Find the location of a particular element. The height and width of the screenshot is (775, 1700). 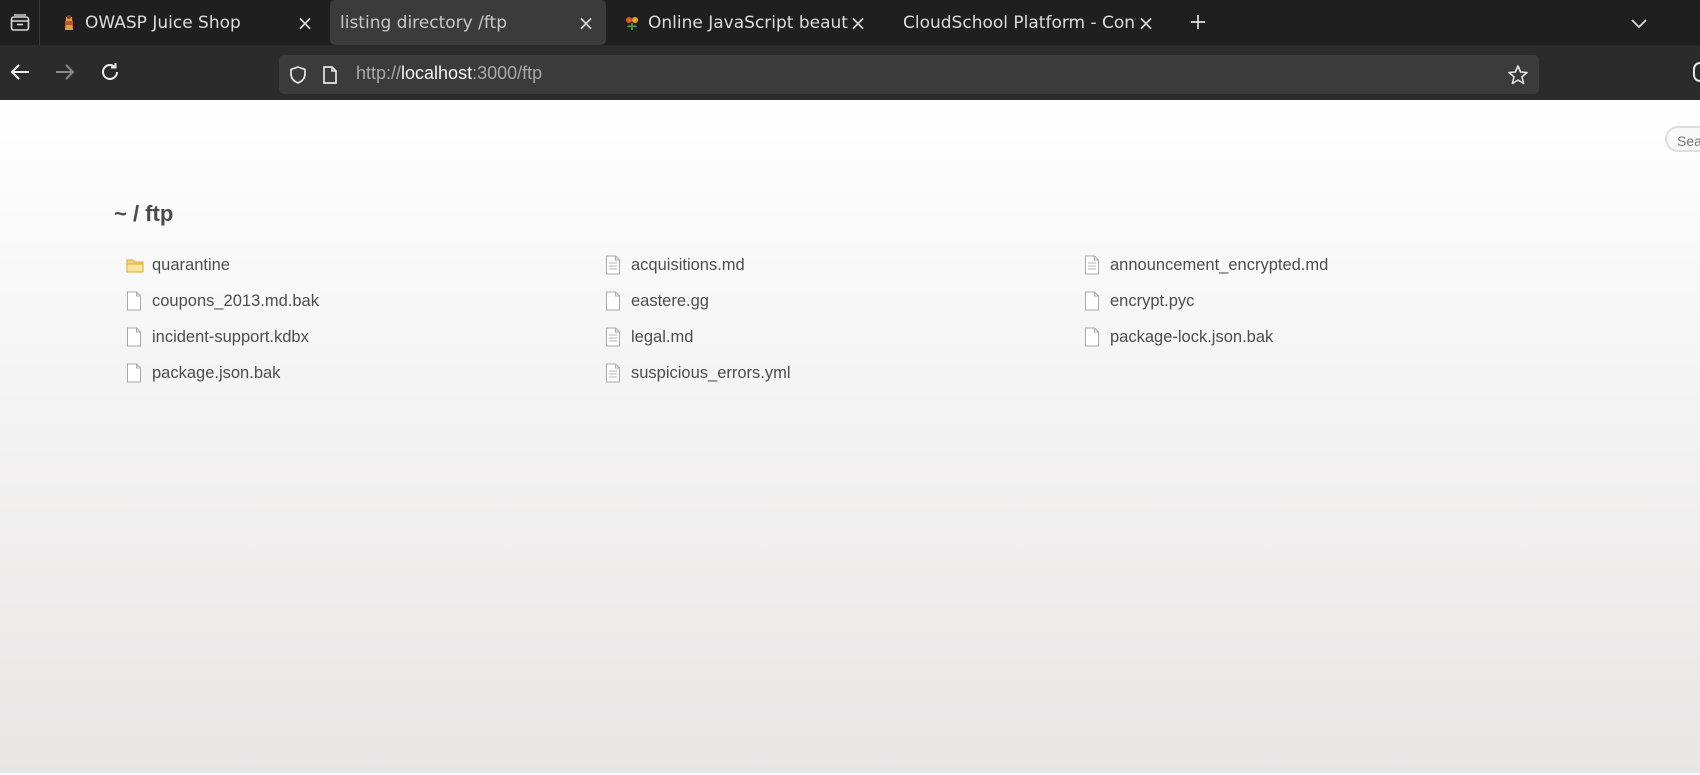

tab-label: CloudSchool Platform - Continue is located at coordinates (1019, 22).